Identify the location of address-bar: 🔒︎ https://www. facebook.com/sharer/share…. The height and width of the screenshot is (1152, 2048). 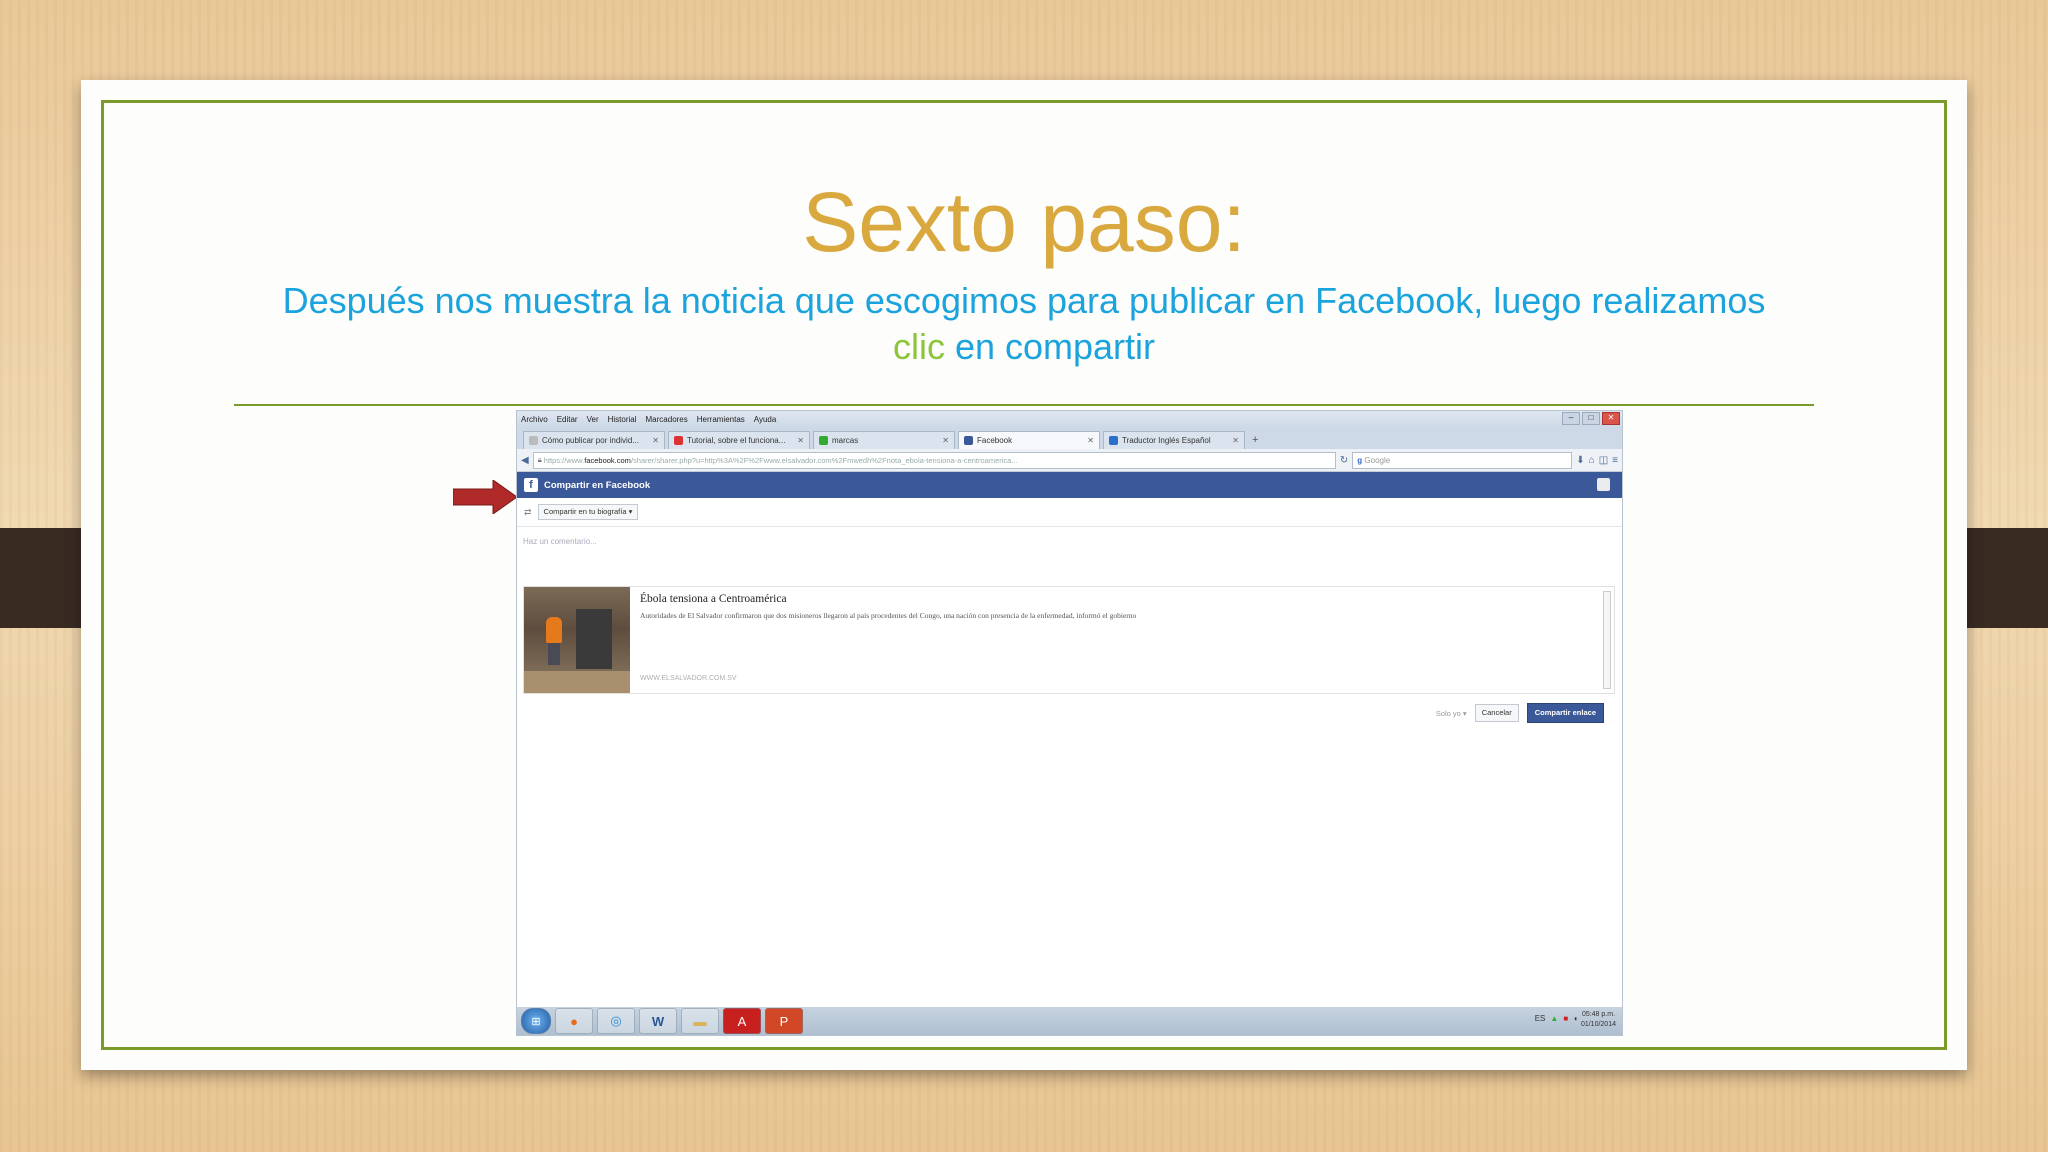
(934, 460).